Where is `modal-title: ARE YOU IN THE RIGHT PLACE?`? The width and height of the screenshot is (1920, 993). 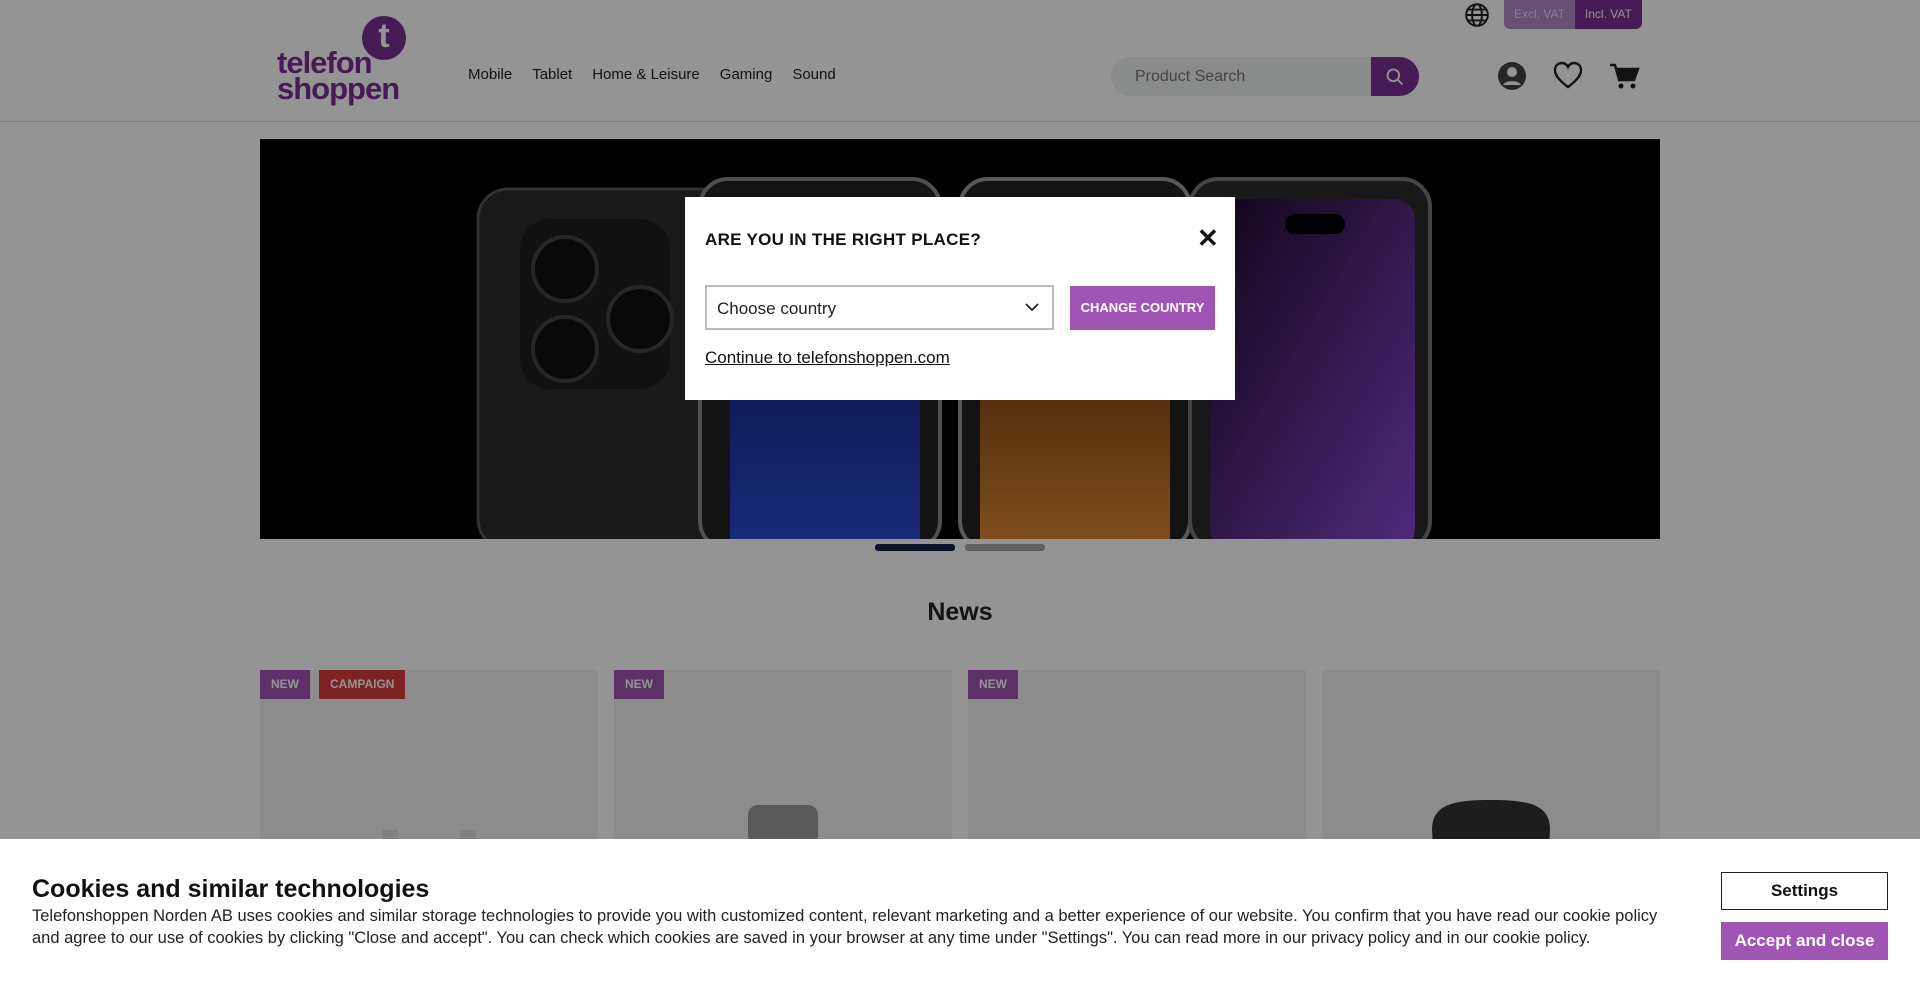 modal-title: ARE YOU IN THE RIGHT PLACE? is located at coordinates (843, 239).